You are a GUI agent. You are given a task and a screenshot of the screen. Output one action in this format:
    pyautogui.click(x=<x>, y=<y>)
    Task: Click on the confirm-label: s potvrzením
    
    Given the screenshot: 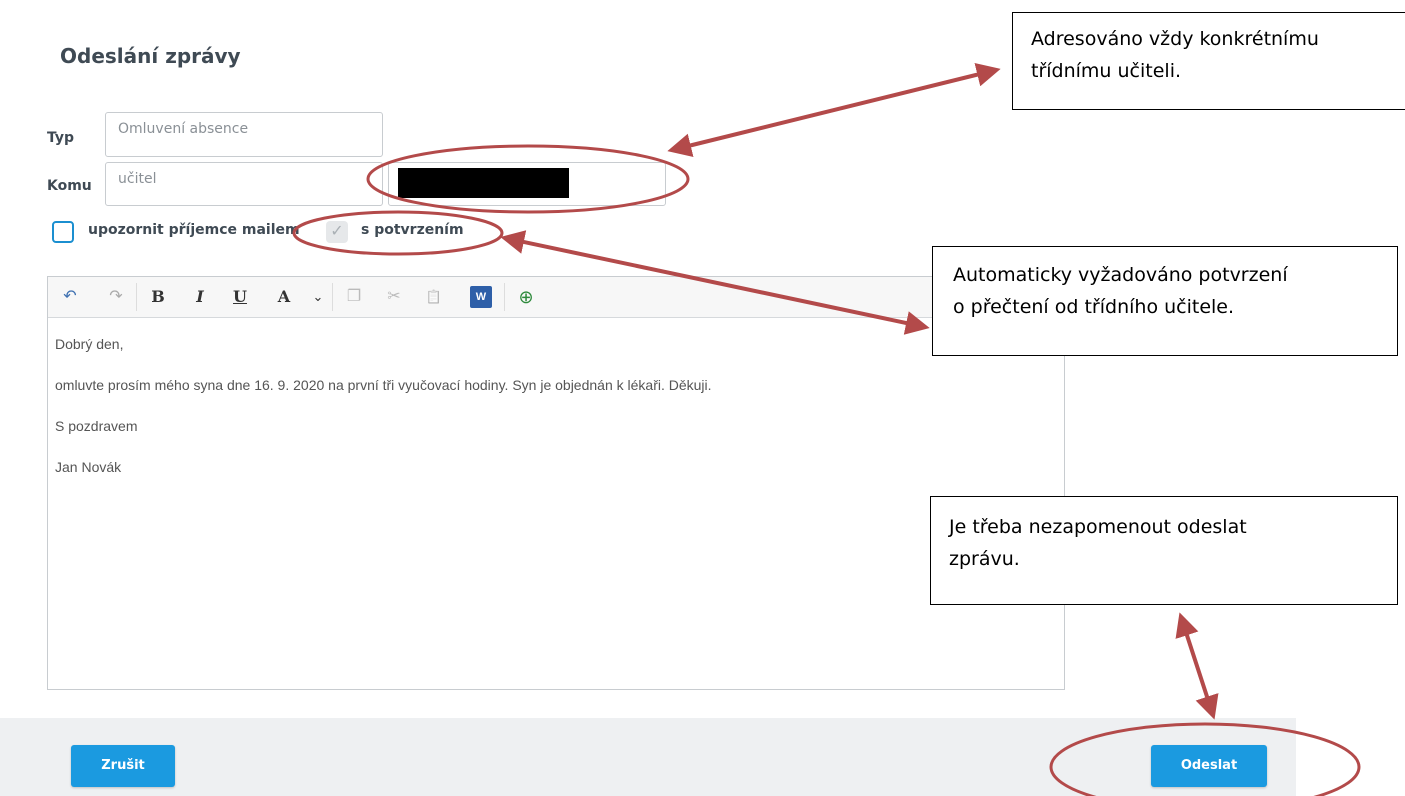 What is the action you would take?
    pyautogui.click(x=412, y=230)
    